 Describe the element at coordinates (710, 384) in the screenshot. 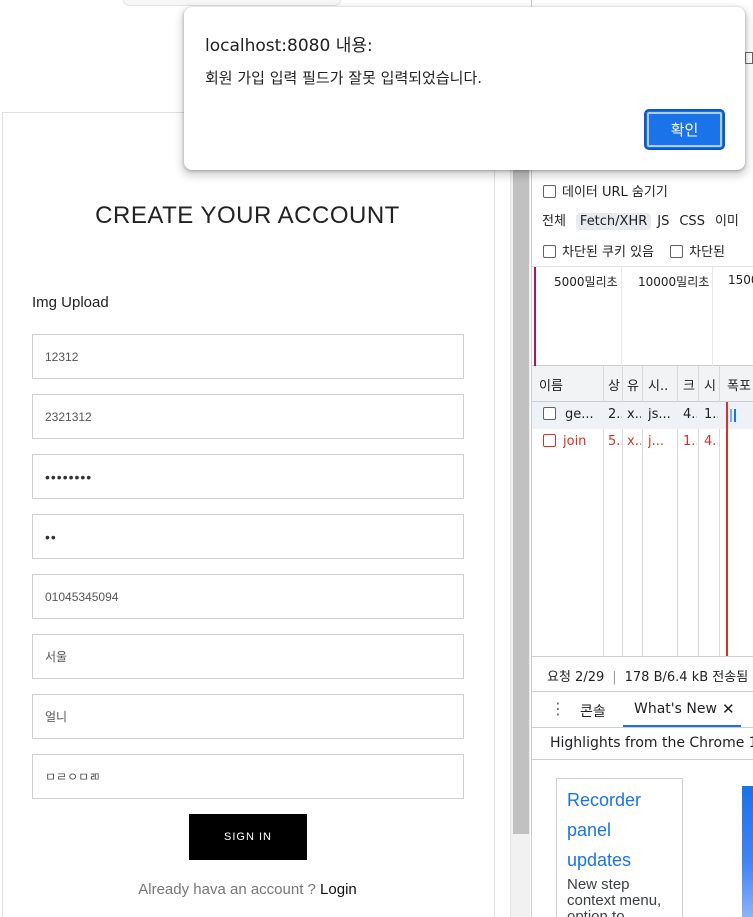

I see `col-time: 시` at that location.